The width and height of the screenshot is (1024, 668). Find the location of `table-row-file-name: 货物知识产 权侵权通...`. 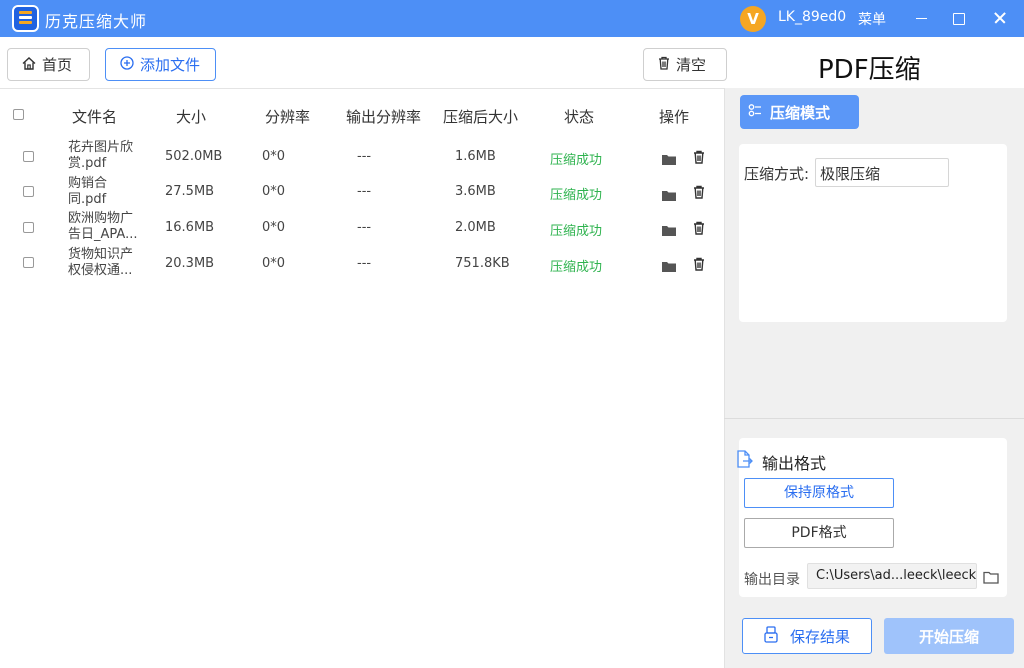

table-row-file-name: 货物知识产 权侵权通... is located at coordinates (101, 262).